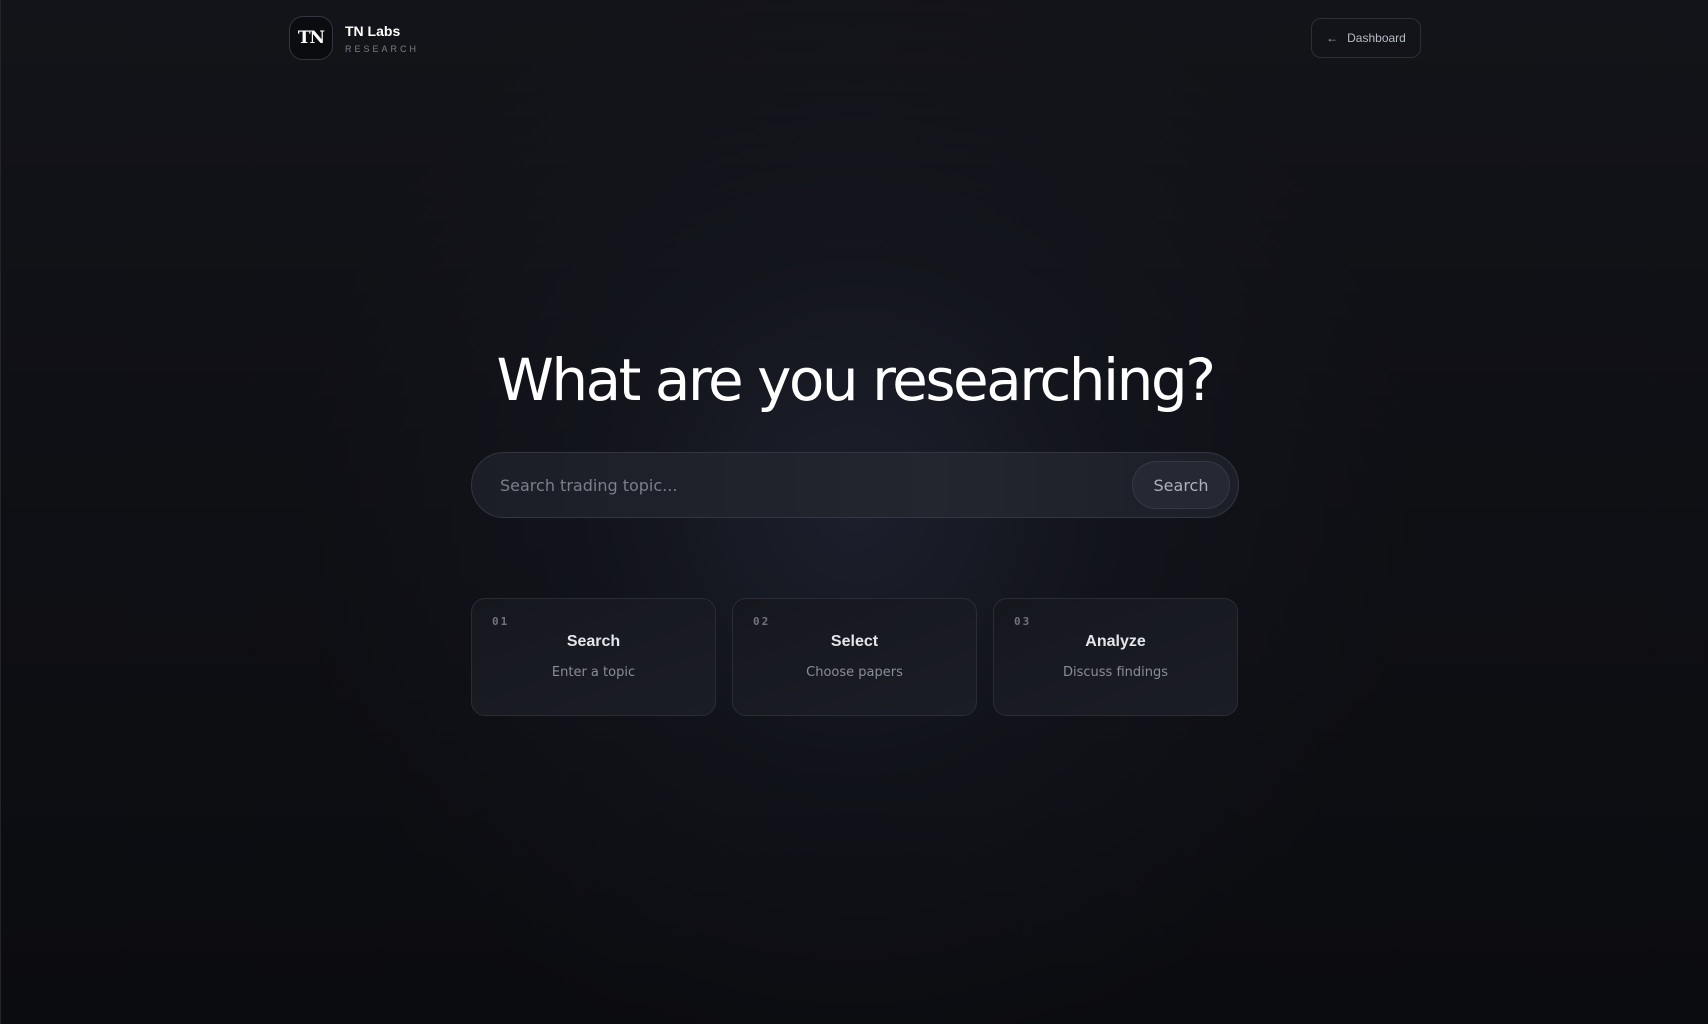 The width and height of the screenshot is (1708, 1024). I want to click on page-title: What are you researching?, so click(856, 380).